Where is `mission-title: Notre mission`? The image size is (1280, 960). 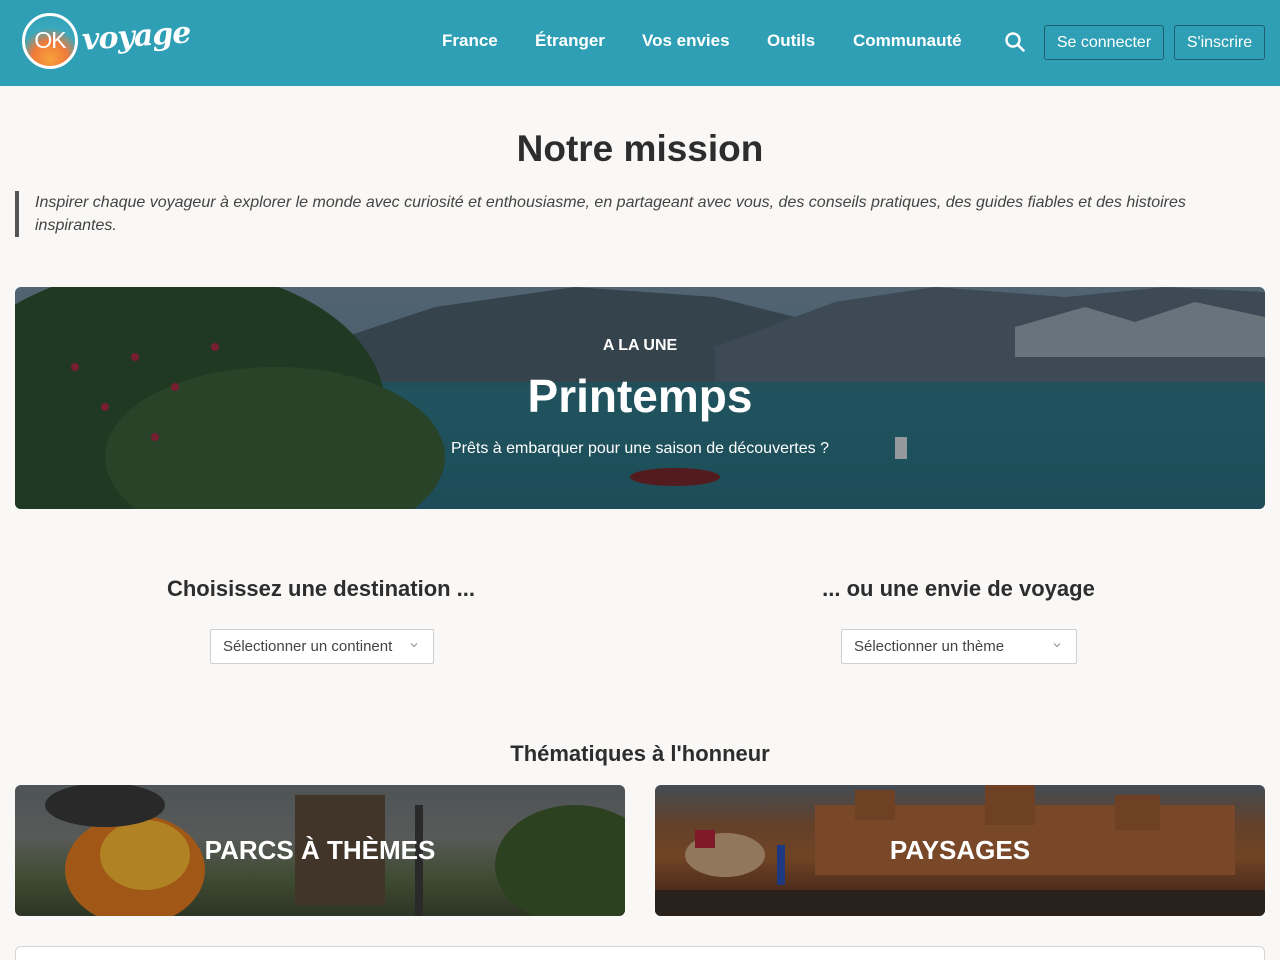
mission-title: Notre mission is located at coordinates (640, 148).